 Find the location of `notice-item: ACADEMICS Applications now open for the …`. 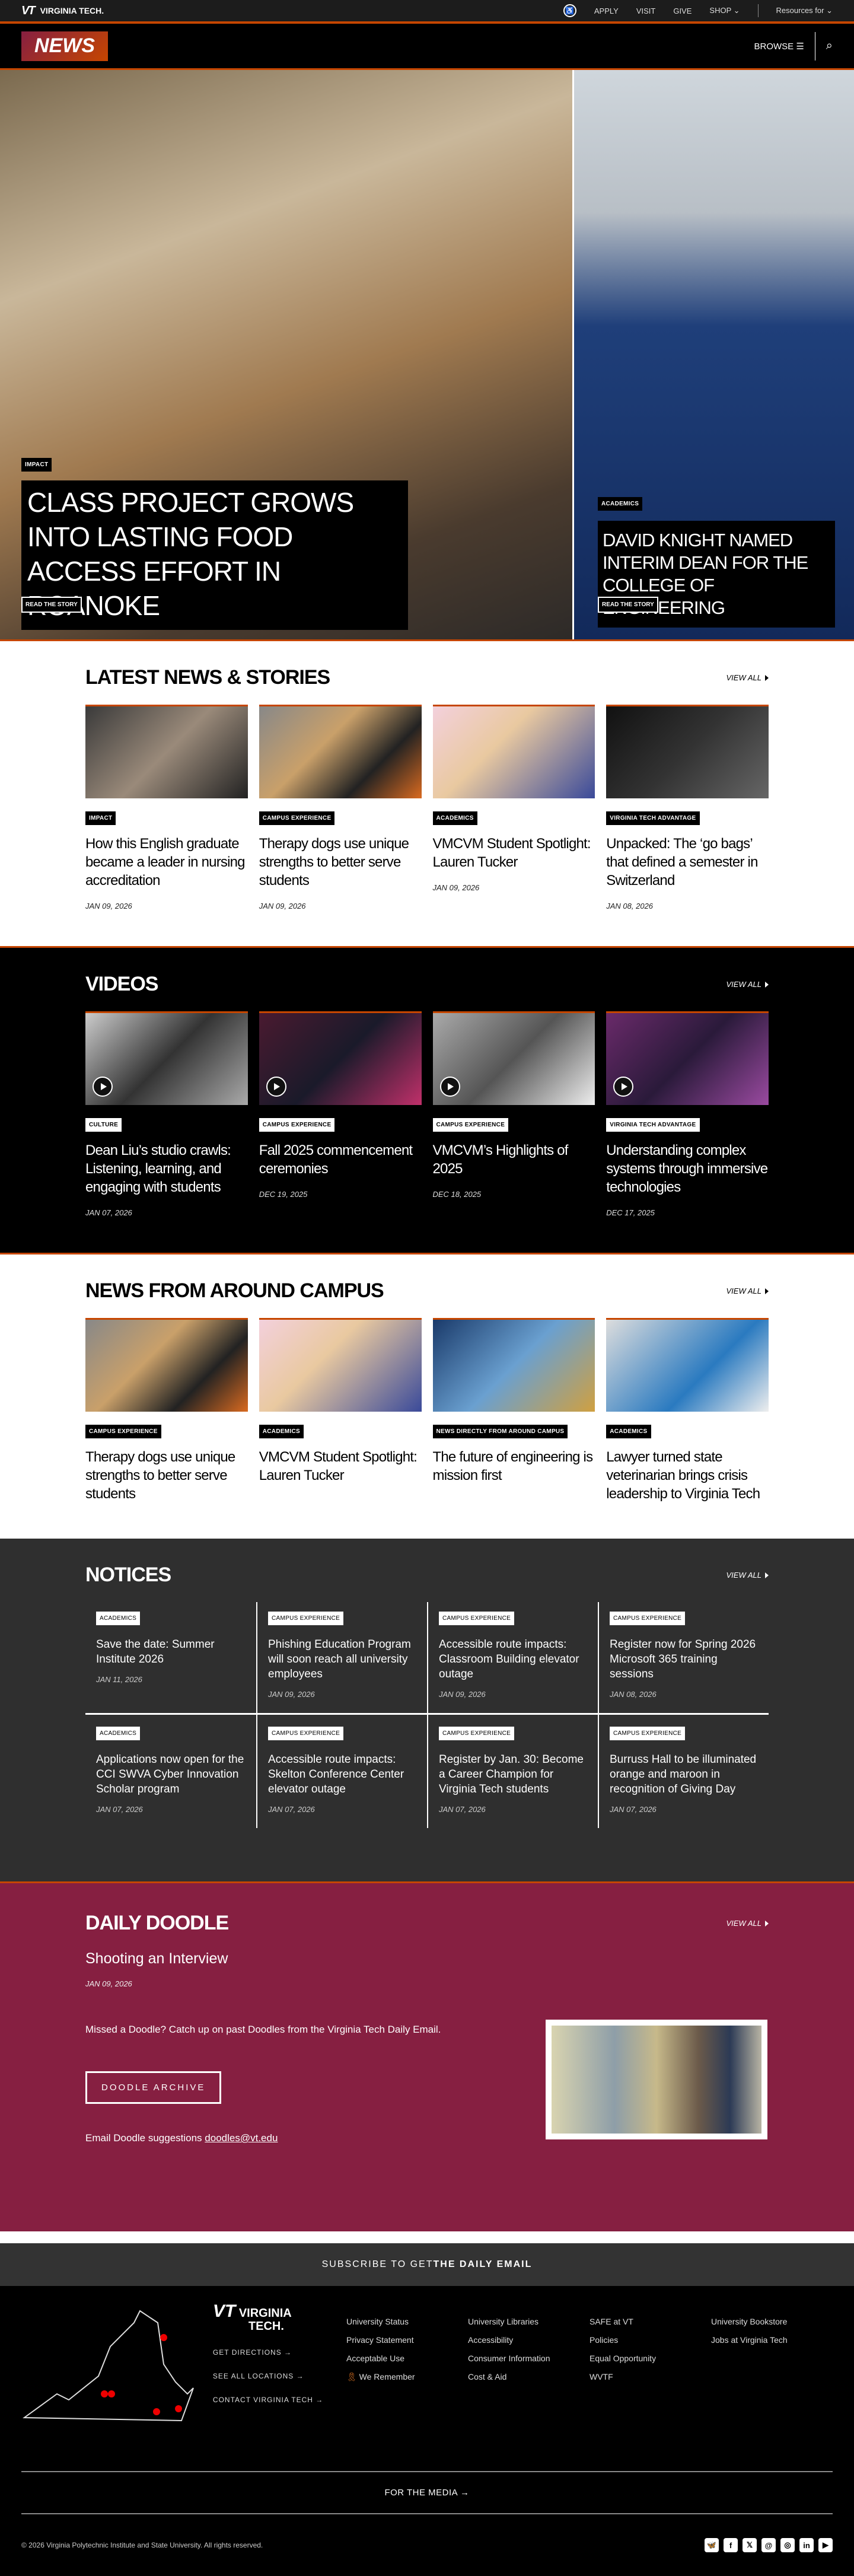

notice-item: ACADEMICS Applications now open for the … is located at coordinates (171, 1771).